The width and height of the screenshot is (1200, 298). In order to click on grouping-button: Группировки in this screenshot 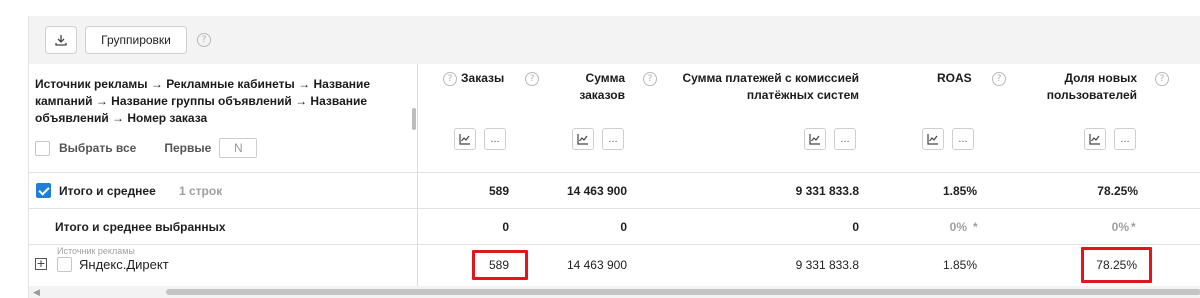, I will do `click(136, 40)`.